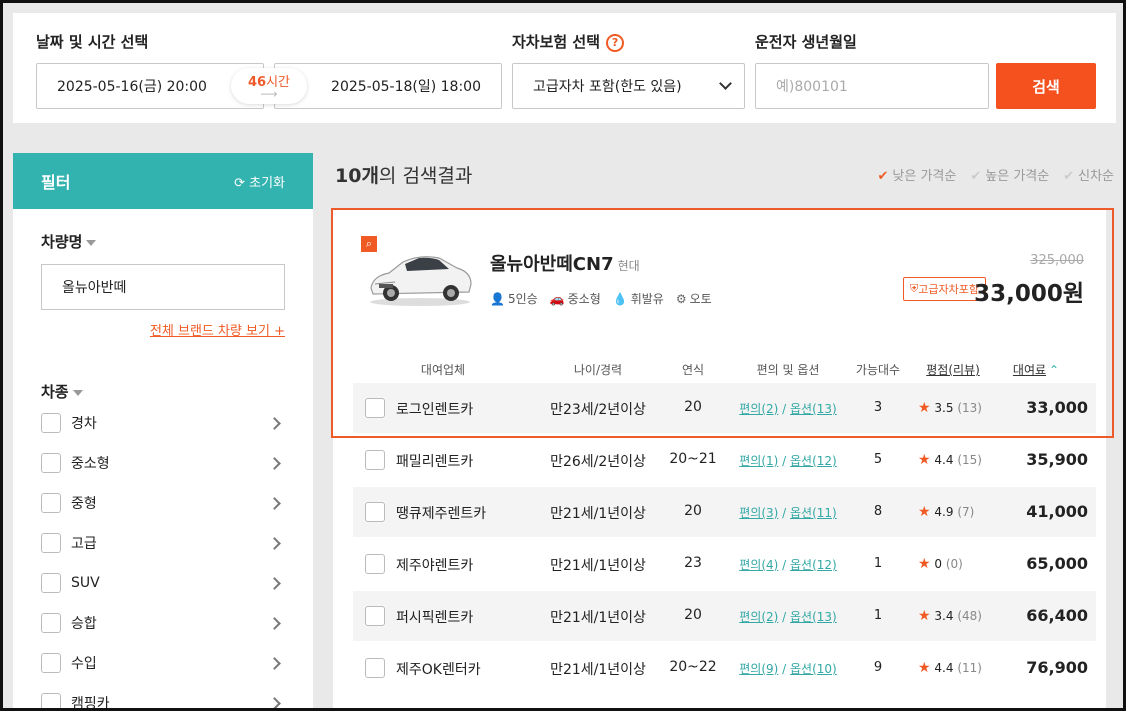 This screenshot has height=711, width=1126. Describe the element at coordinates (1009, 174) in the screenshot. I see `sort-high-price: ✔ 높은 가격순` at that location.